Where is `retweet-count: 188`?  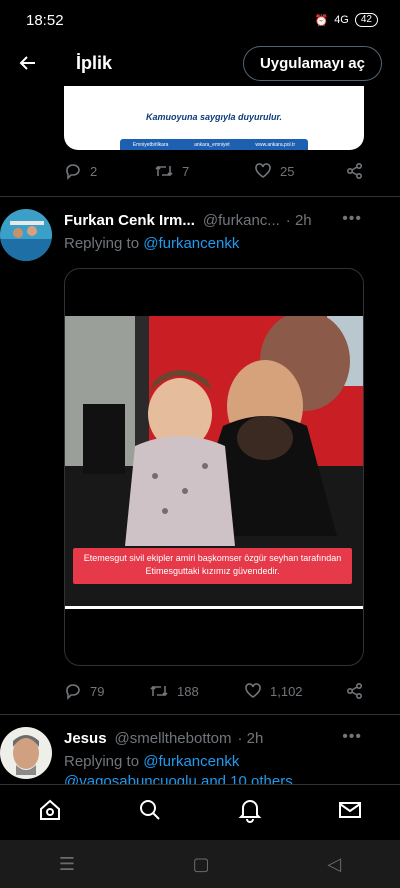 retweet-count: 188 is located at coordinates (188, 691).